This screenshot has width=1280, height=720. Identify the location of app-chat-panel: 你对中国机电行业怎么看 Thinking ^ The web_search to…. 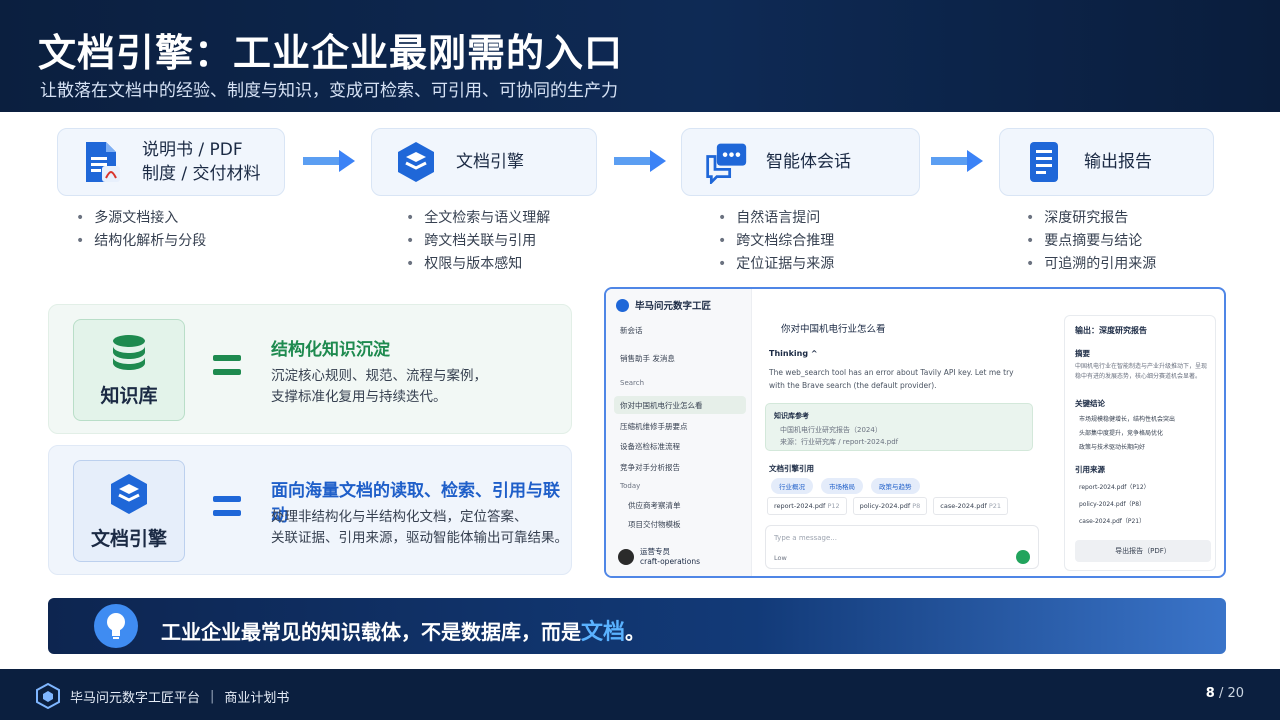
(908, 432).